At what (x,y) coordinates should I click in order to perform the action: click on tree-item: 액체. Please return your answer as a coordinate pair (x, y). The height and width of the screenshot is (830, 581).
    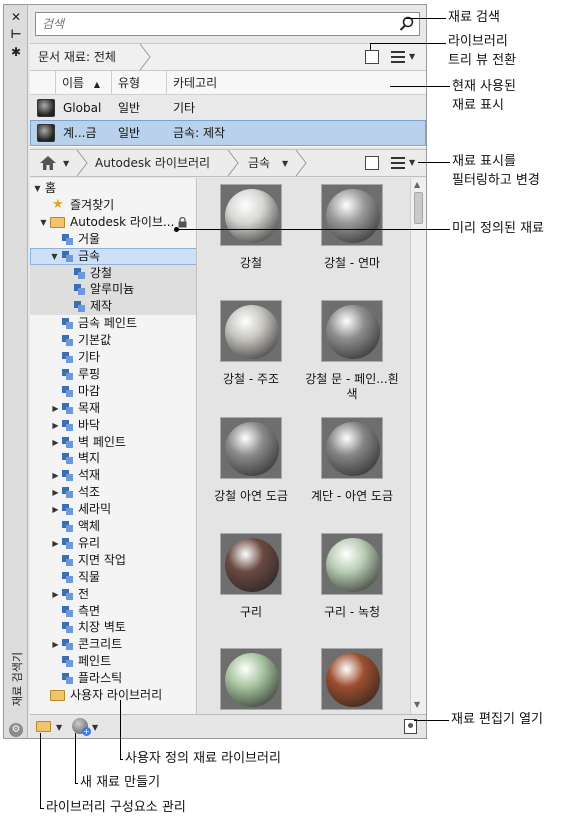
    Looking at the image, I should click on (89, 526).